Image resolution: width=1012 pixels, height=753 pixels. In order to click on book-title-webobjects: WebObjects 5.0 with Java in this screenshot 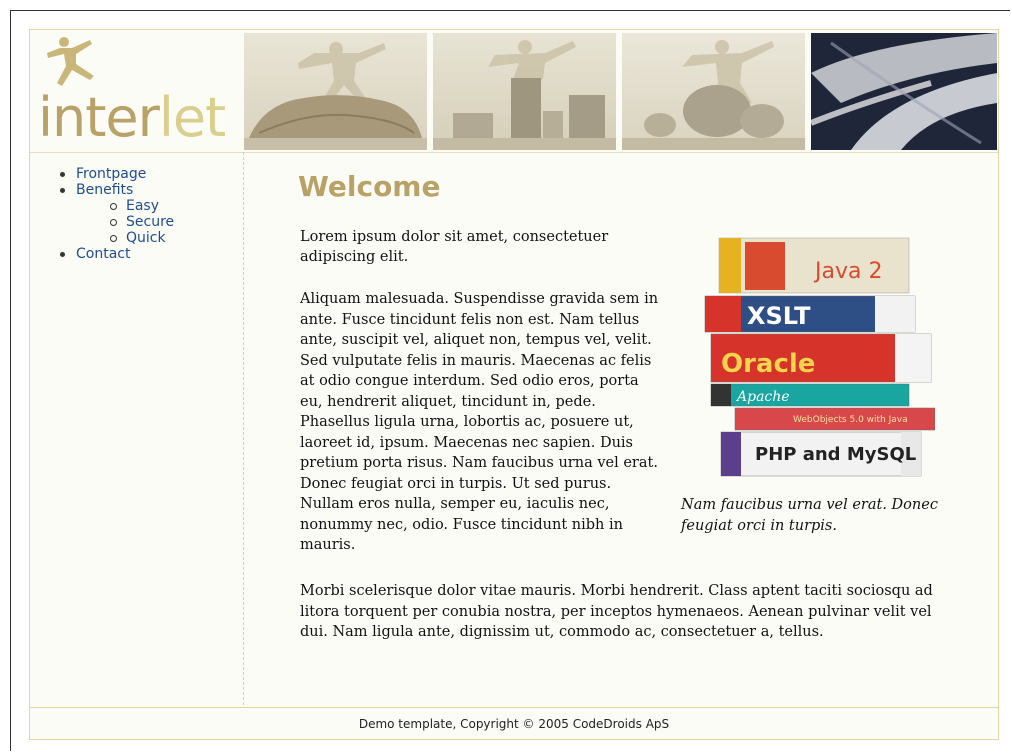, I will do `click(850, 420)`.